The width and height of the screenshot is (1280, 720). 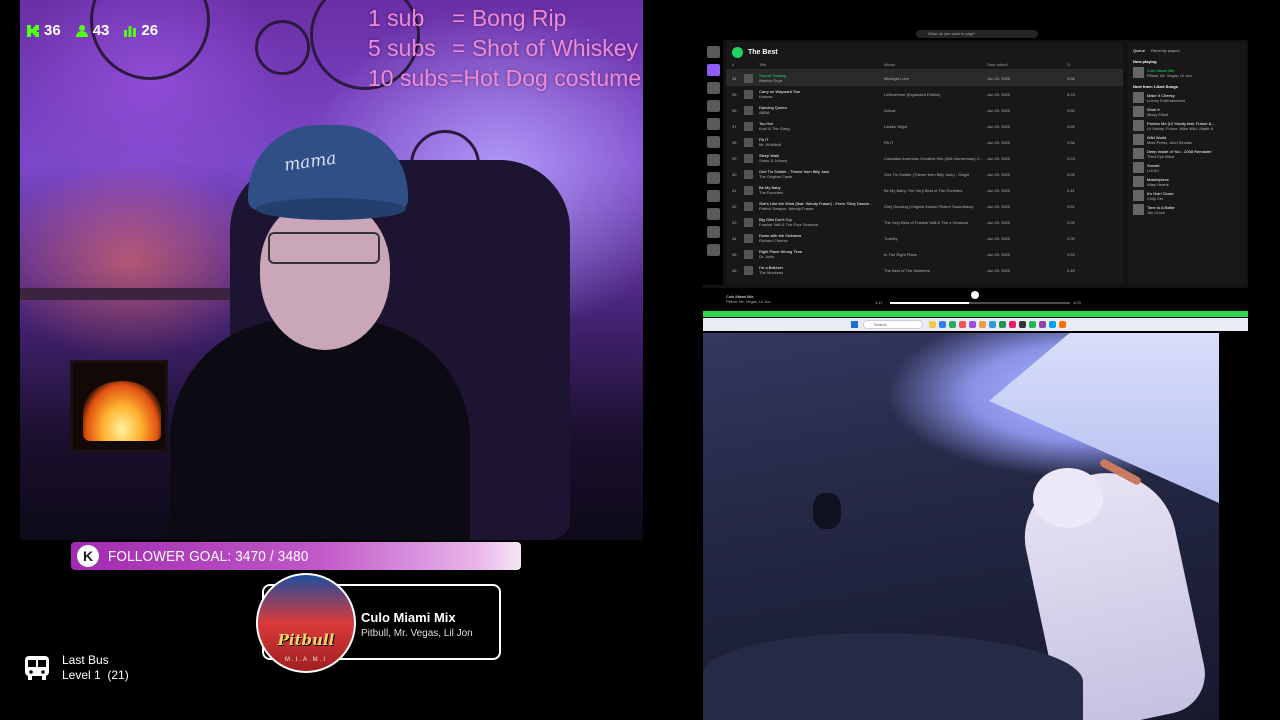 I want to click on track-album: Tuxicity, so click(x=935, y=238).